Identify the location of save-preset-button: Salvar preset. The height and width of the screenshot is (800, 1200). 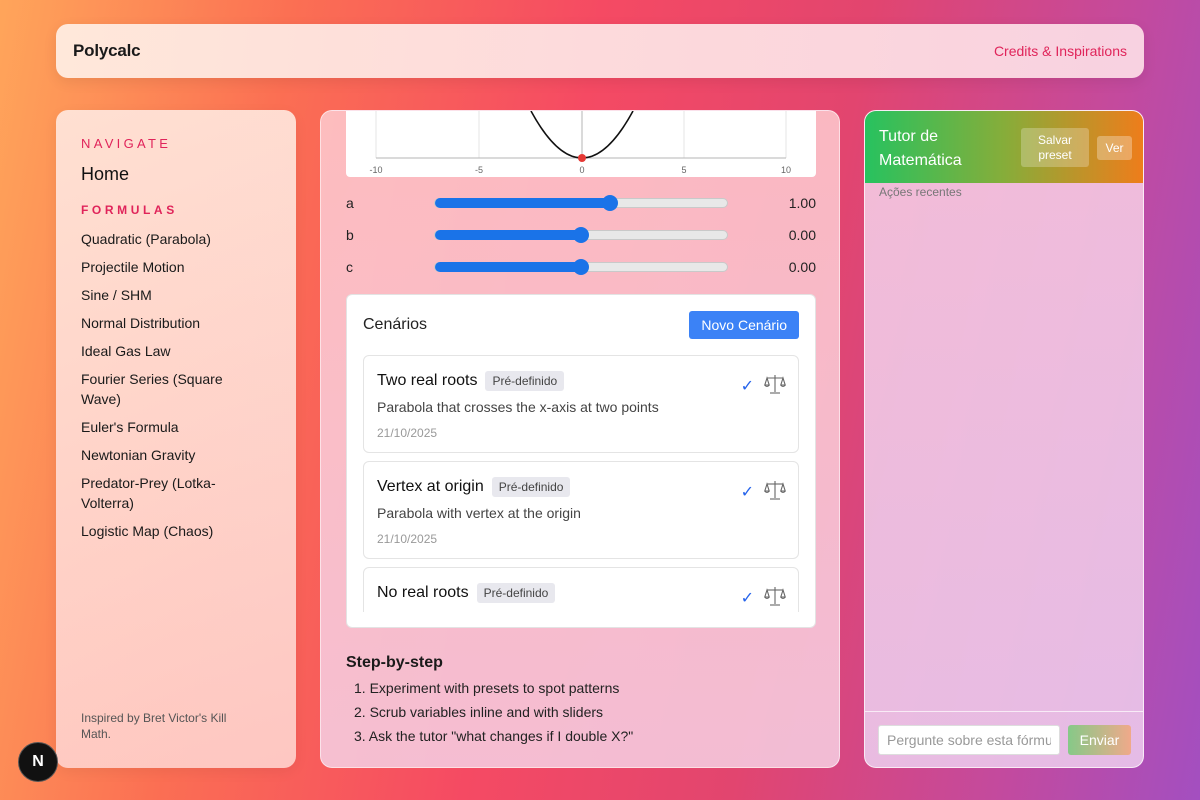
(1055, 147).